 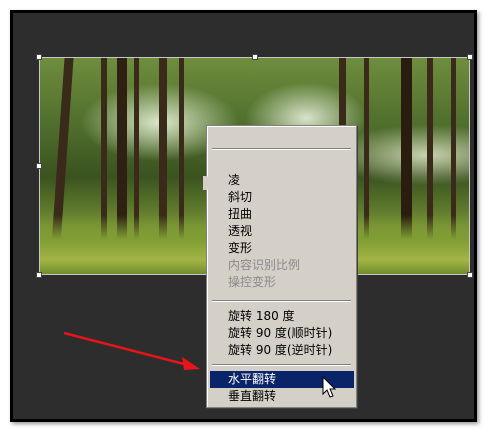 What do you see at coordinates (255, 57) in the screenshot?
I see `transform-handle-top` at bounding box center [255, 57].